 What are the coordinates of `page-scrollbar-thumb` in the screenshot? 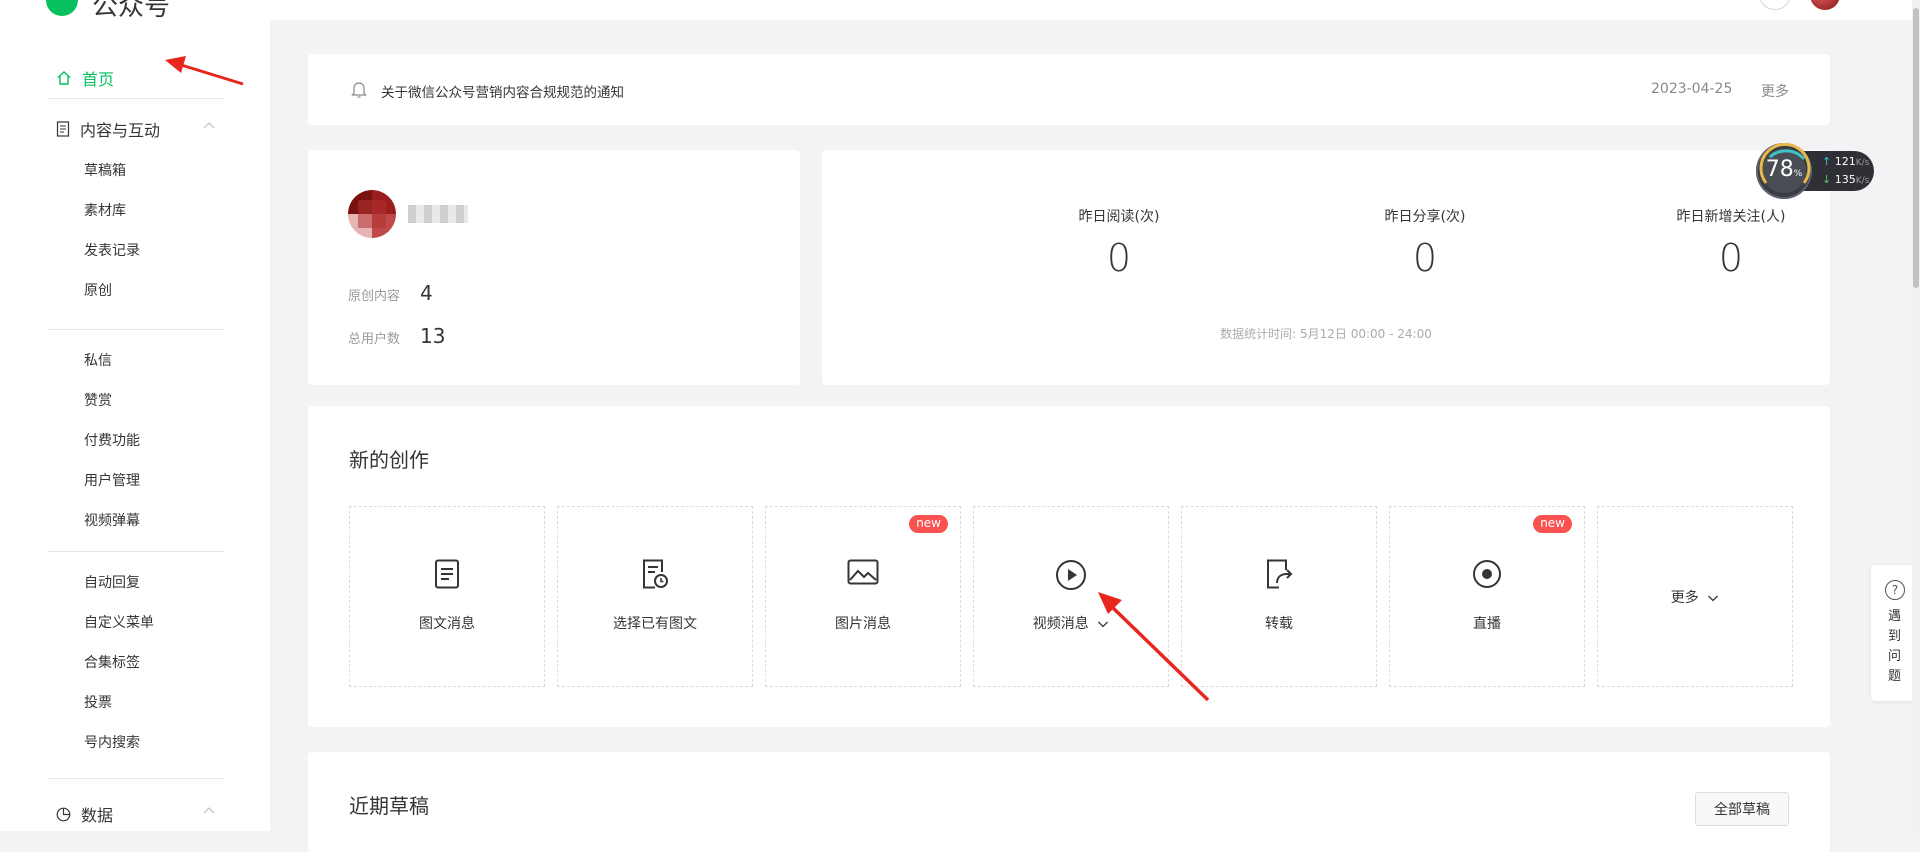 It's located at (1916, 148).